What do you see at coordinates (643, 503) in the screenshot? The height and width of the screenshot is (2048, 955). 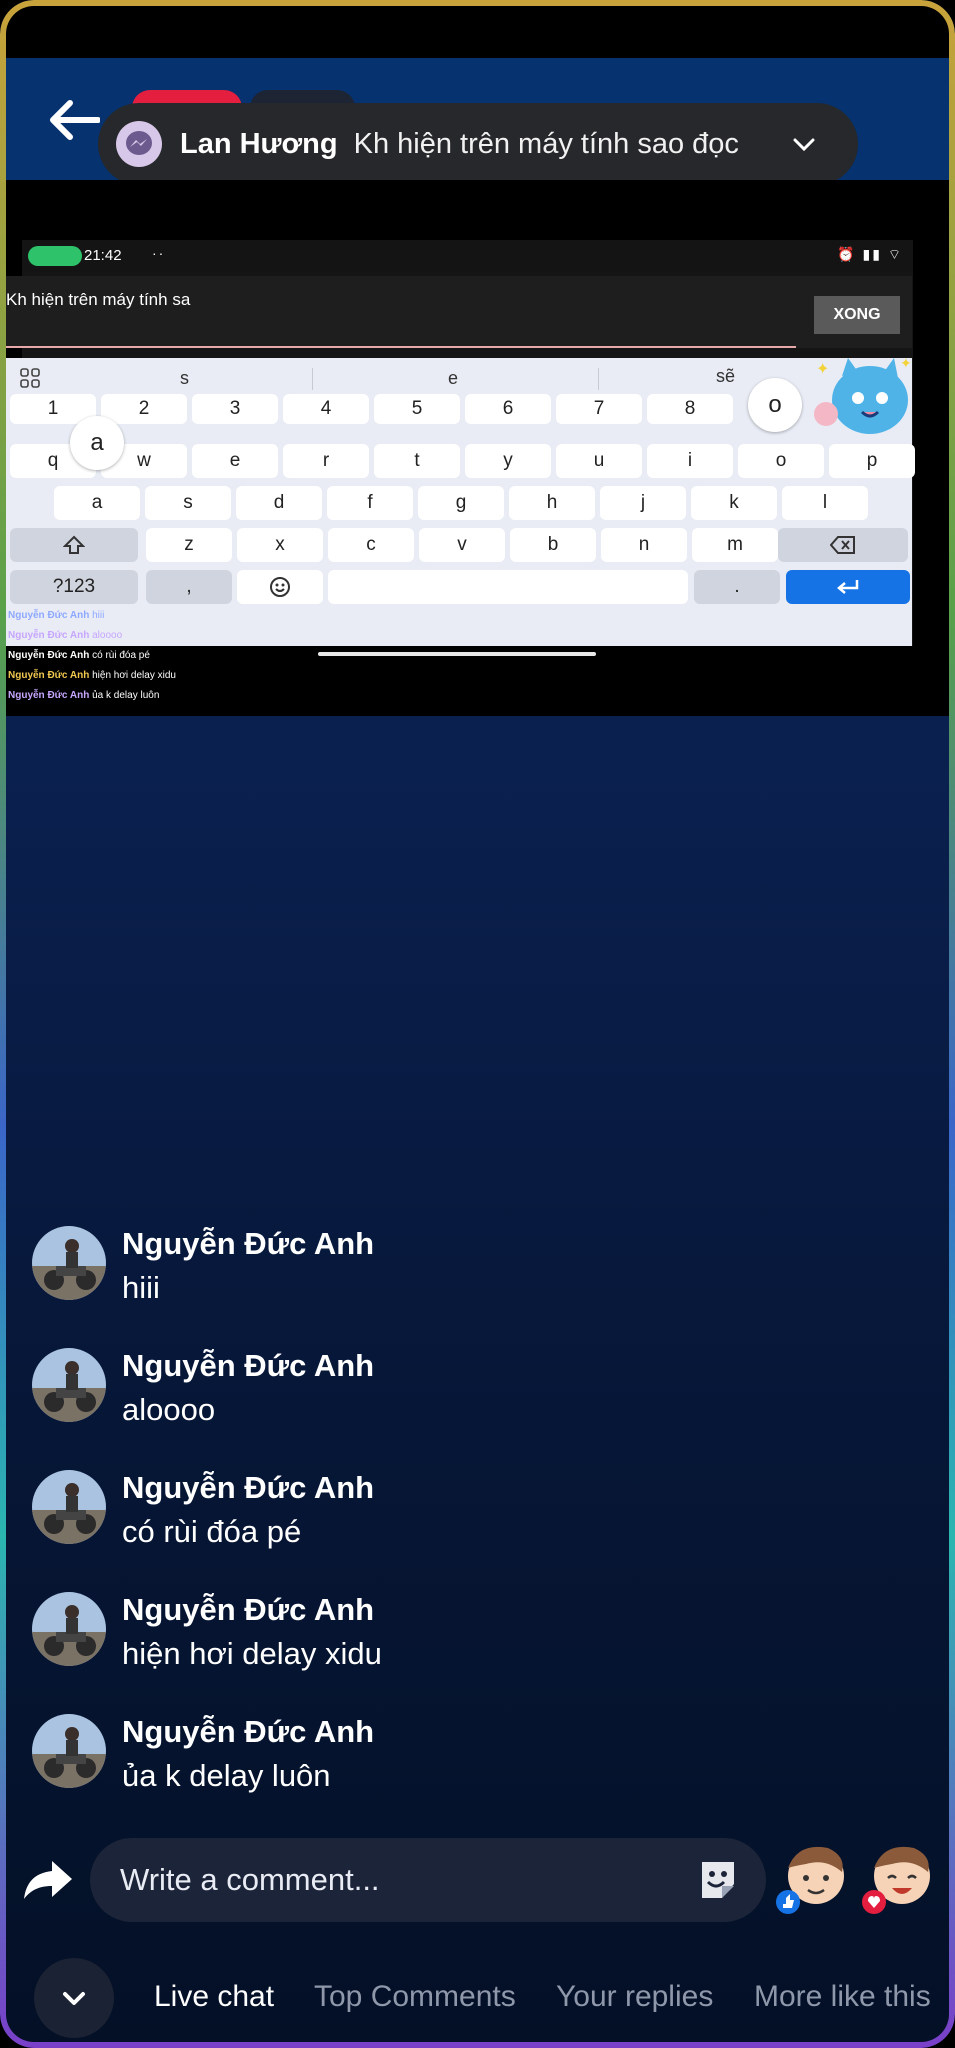 I see `key-letter: j` at bounding box center [643, 503].